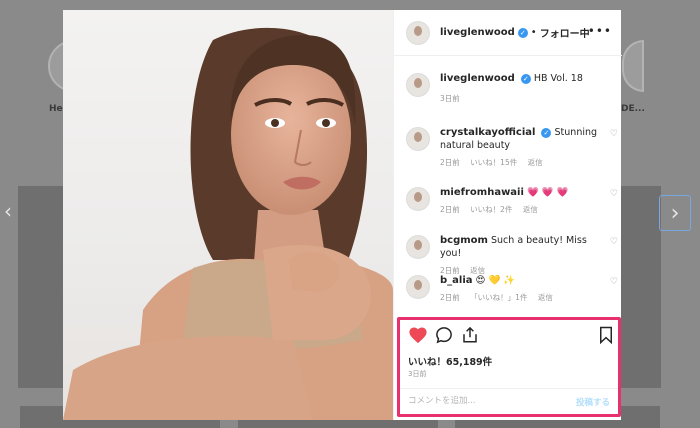  What do you see at coordinates (40, 287) in the screenshot?
I see `grid-tile-left` at bounding box center [40, 287].